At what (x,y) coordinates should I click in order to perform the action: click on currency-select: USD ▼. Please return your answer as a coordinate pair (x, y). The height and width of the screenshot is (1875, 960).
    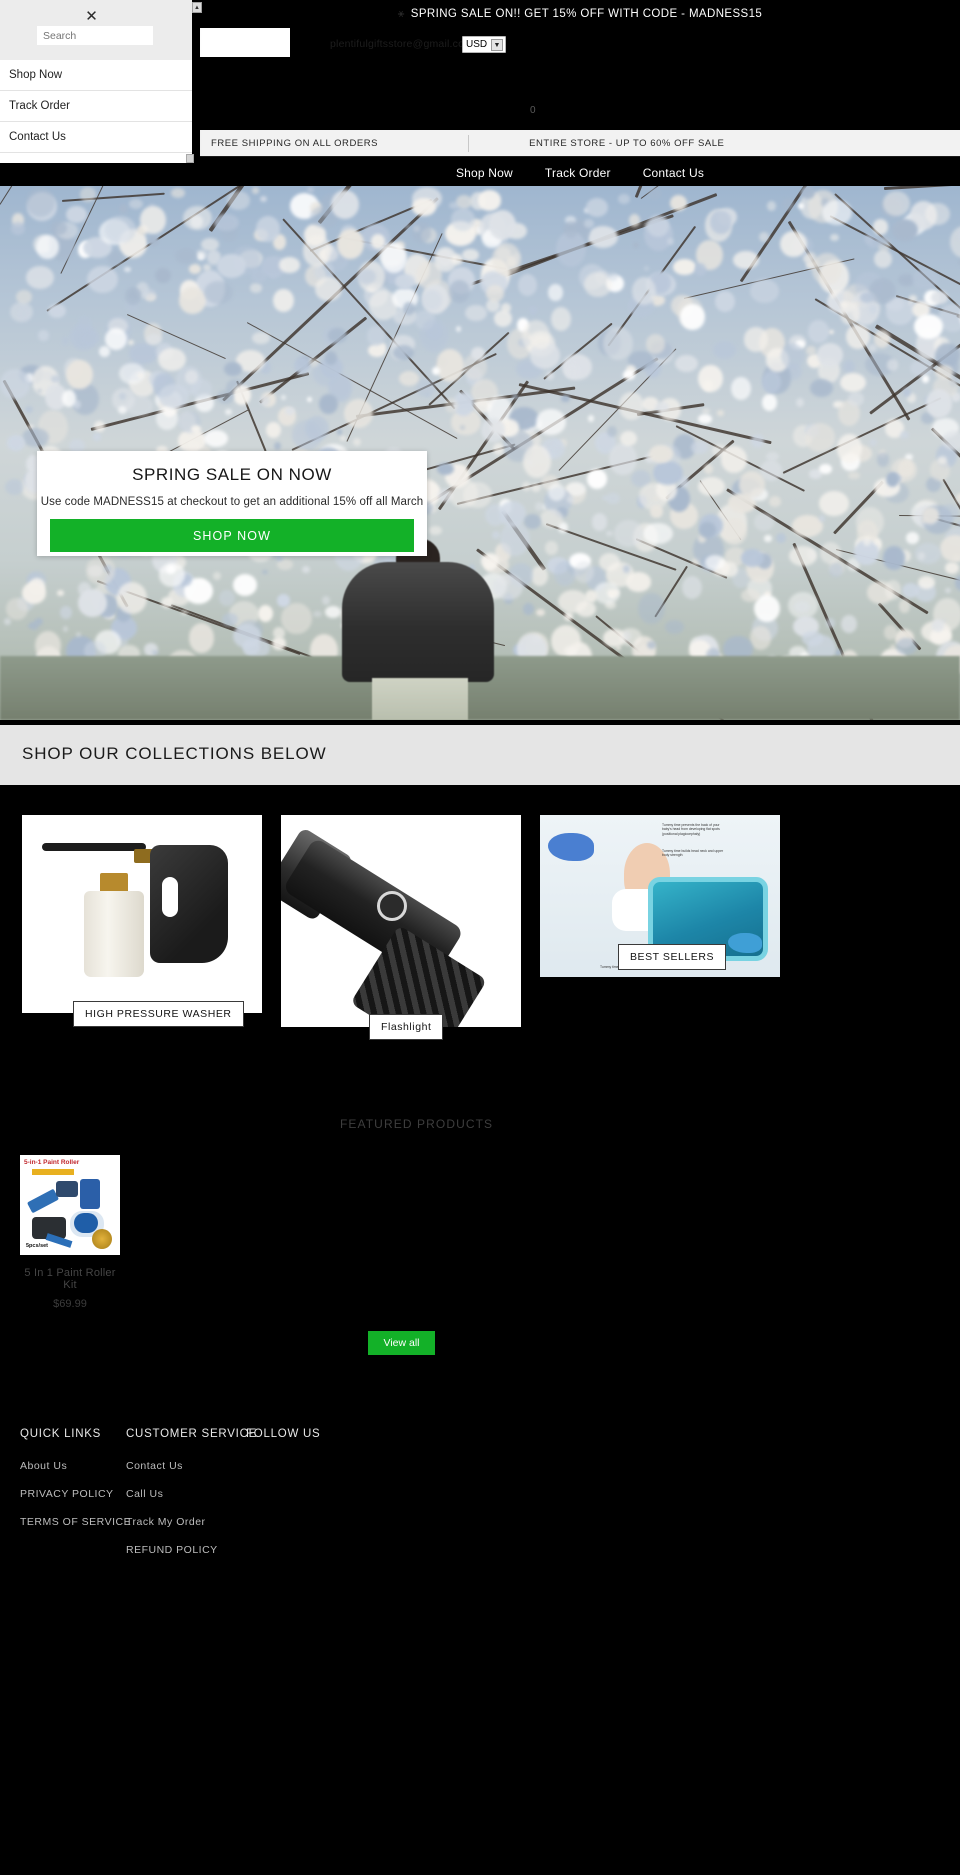
    Looking at the image, I should click on (484, 44).